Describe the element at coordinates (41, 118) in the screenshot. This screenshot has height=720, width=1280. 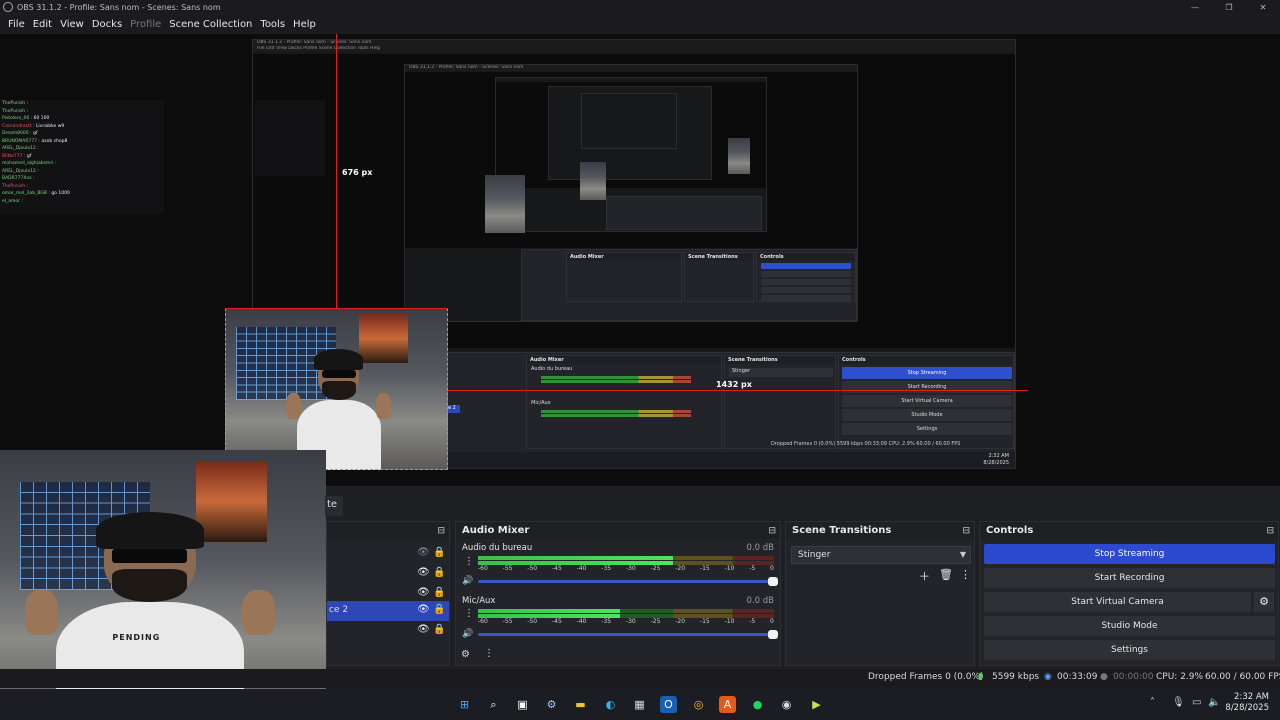
I see `chat-text: 60 100` at that location.